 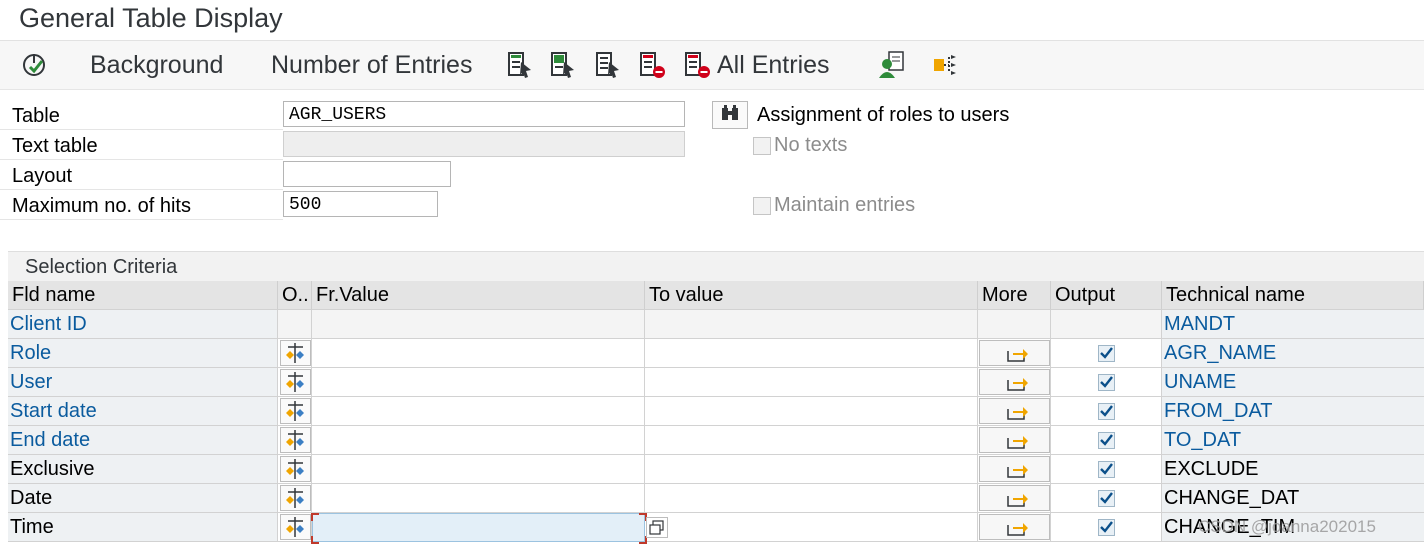 I want to click on technical-name: MANDT, so click(x=1293, y=324).